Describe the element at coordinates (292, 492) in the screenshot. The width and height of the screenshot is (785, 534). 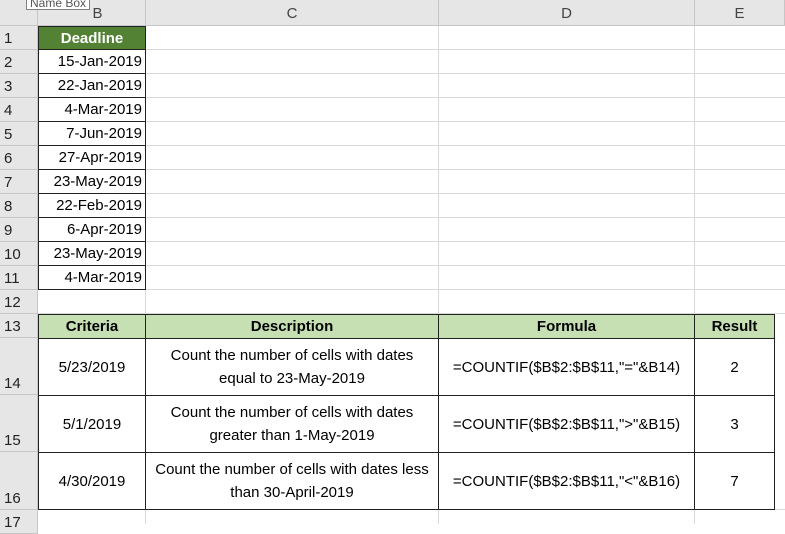
I see `description-line: than 30-April-2019` at that location.